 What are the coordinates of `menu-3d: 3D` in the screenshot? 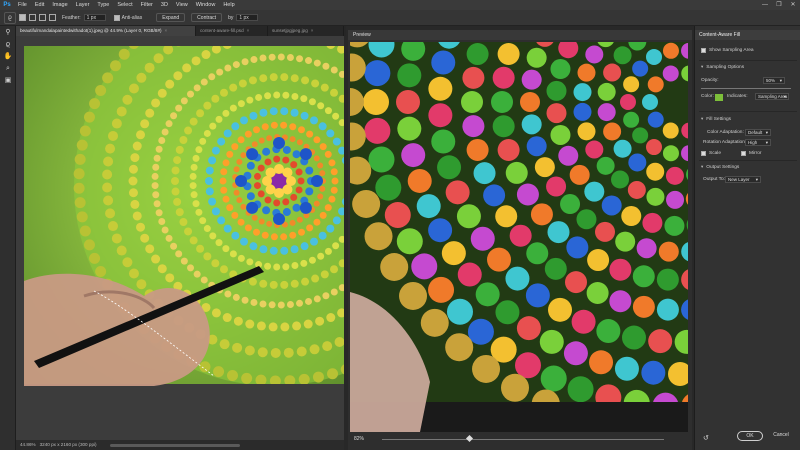 It's located at (164, 5).